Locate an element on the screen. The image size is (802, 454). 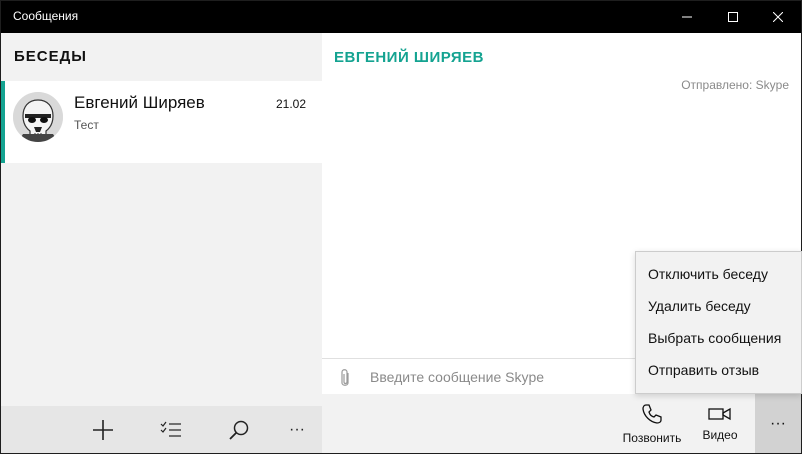
window-title: Сообщения is located at coordinates (46, 16).